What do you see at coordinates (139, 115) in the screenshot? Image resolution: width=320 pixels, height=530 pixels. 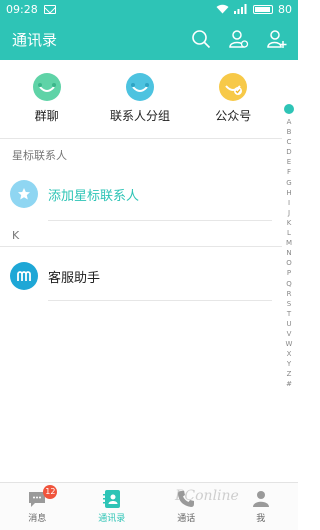 I see `contact-groups-label: 联系人分组` at bounding box center [139, 115].